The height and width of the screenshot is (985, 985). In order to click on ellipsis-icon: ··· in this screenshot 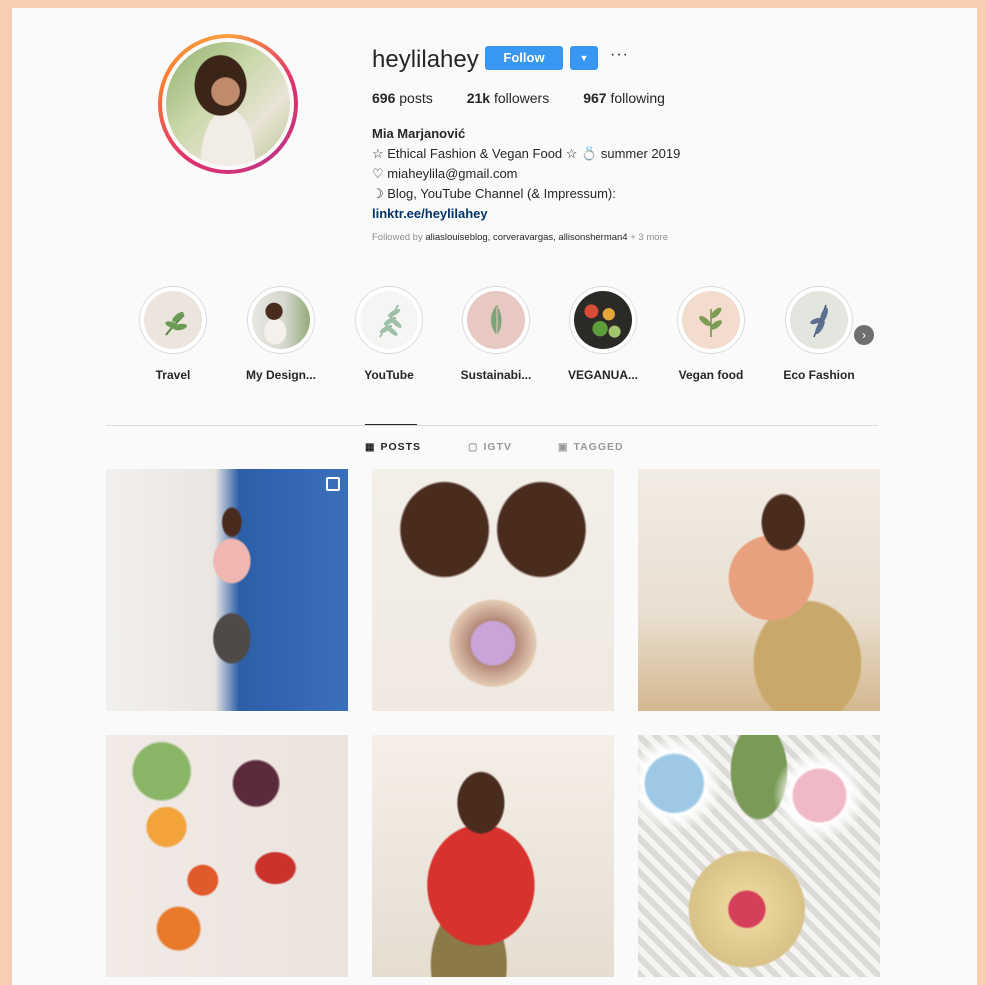, I will do `click(619, 55)`.